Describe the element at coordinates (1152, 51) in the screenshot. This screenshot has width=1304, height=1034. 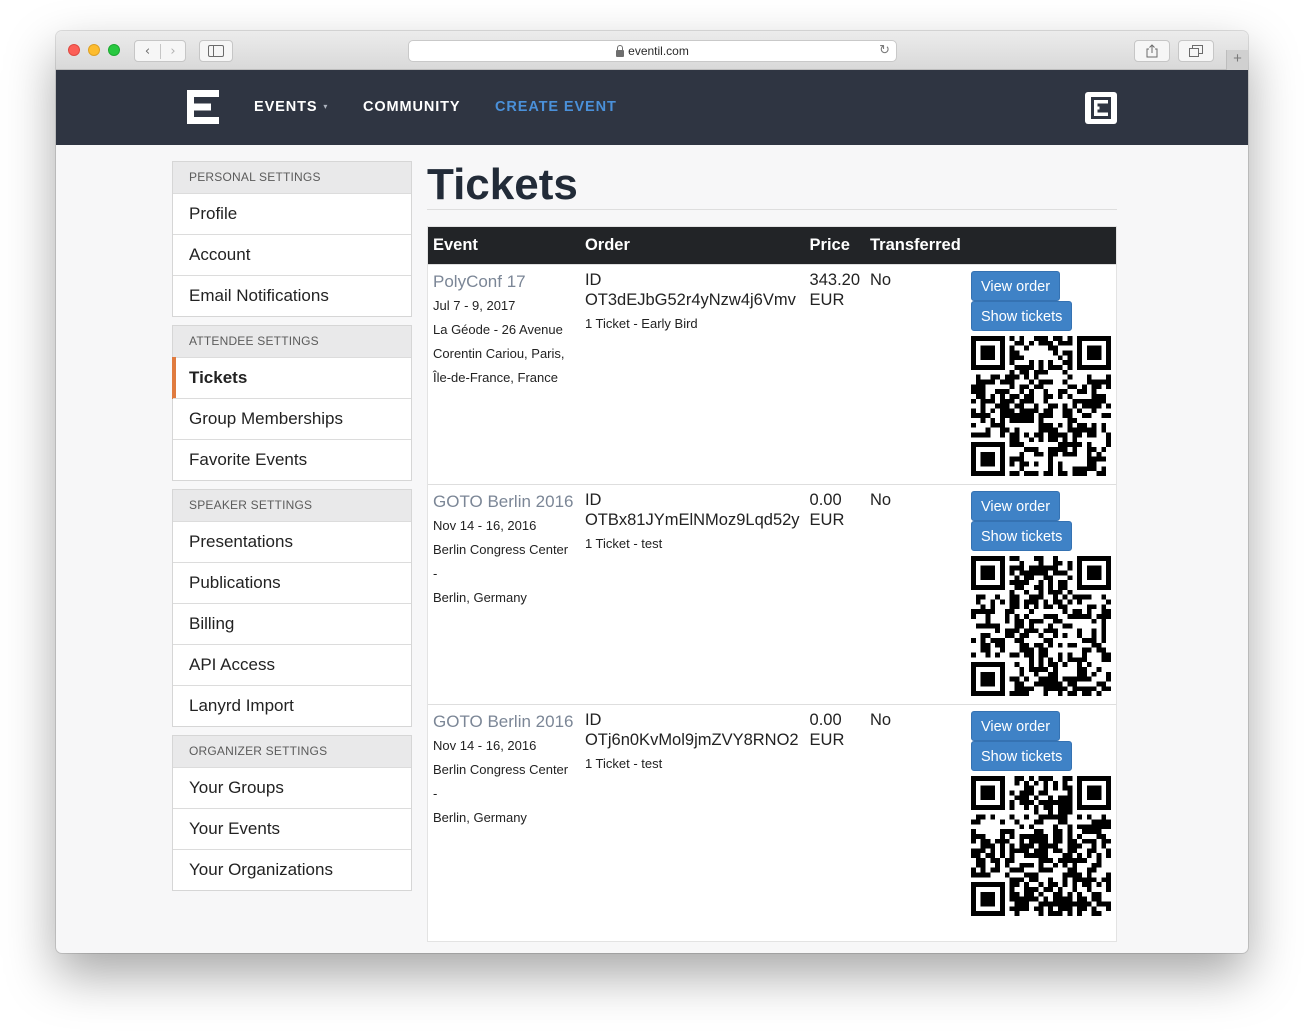
I see `share-button` at that location.